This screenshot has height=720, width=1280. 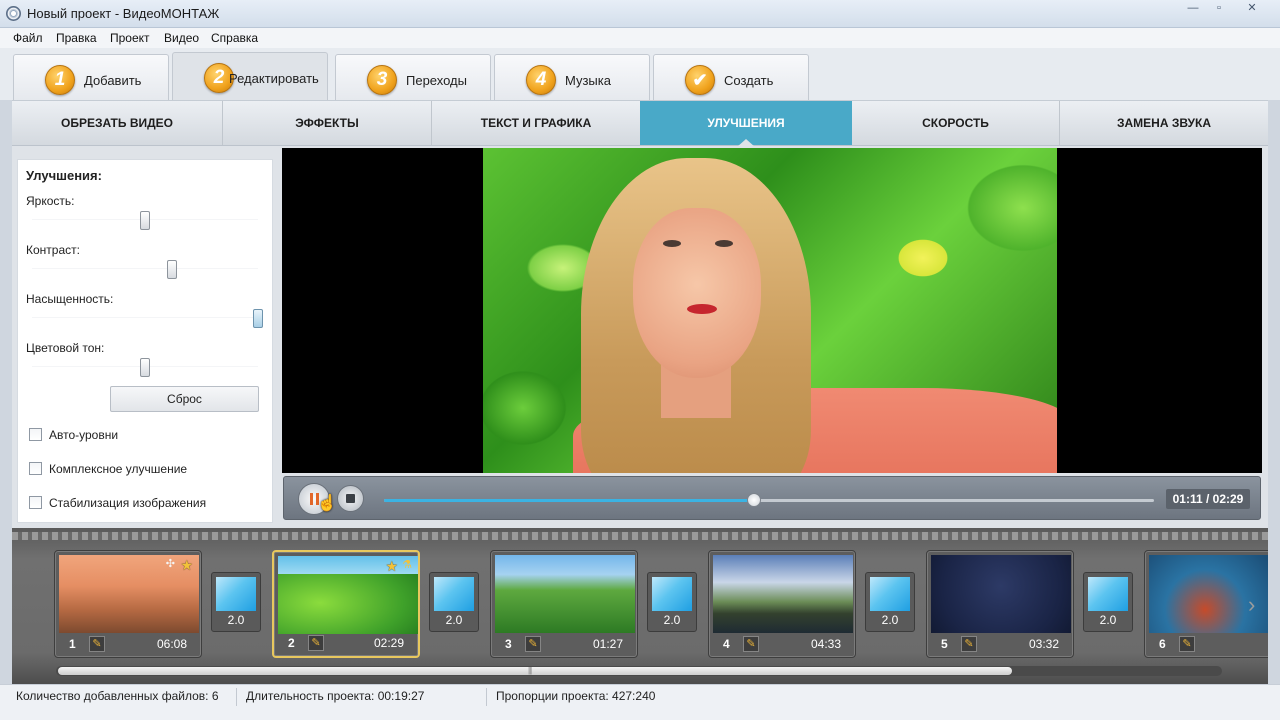 What do you see at coordinates (118, 469) in the screenshot?
I see `checkbox-label: Комплексное улучшение` at bounding box center [118, 469].